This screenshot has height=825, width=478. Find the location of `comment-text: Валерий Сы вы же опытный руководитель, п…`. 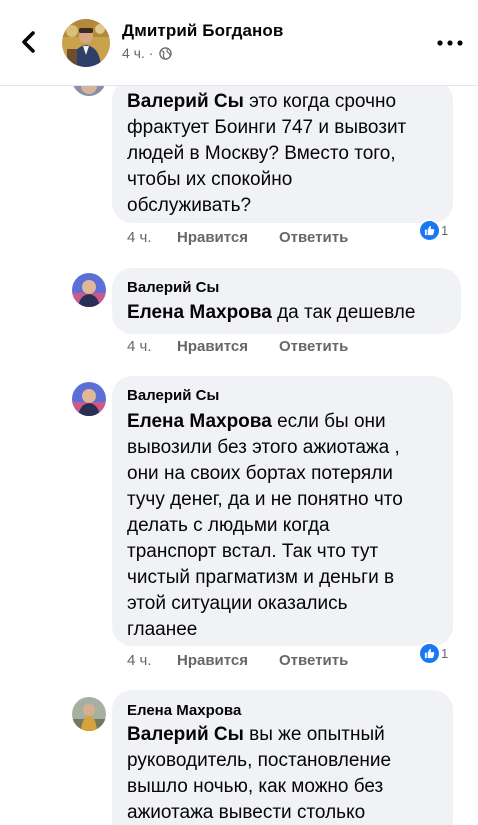

comment-text: Валерий Сы вы же опытный руководитель, п… is located at coordinates (259, 773).